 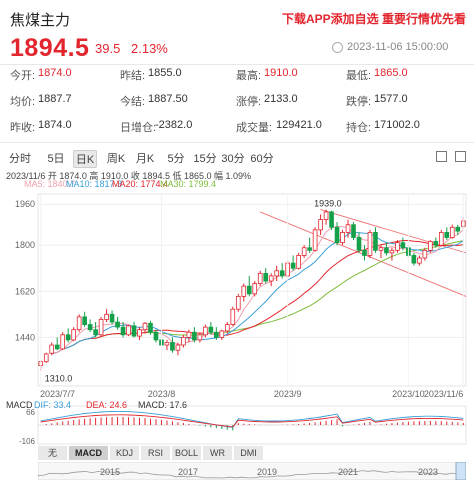 What do you see at coordinates (25, 245) in the screenshot?
I see `y-tick-label: 1800` at bounding box center [25, 245].